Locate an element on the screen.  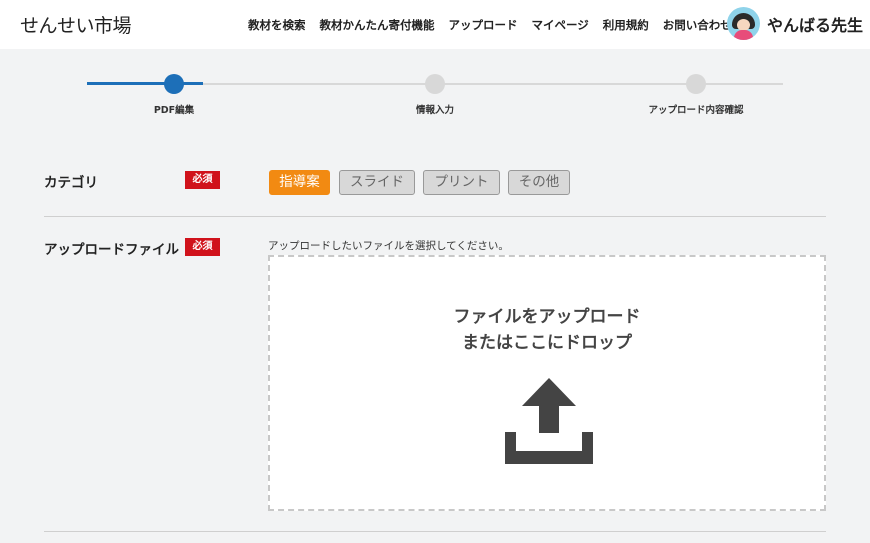
progress-stepper: PDF編集 情報入力 アップロード内容確認 is located at coordinates (435, 89).